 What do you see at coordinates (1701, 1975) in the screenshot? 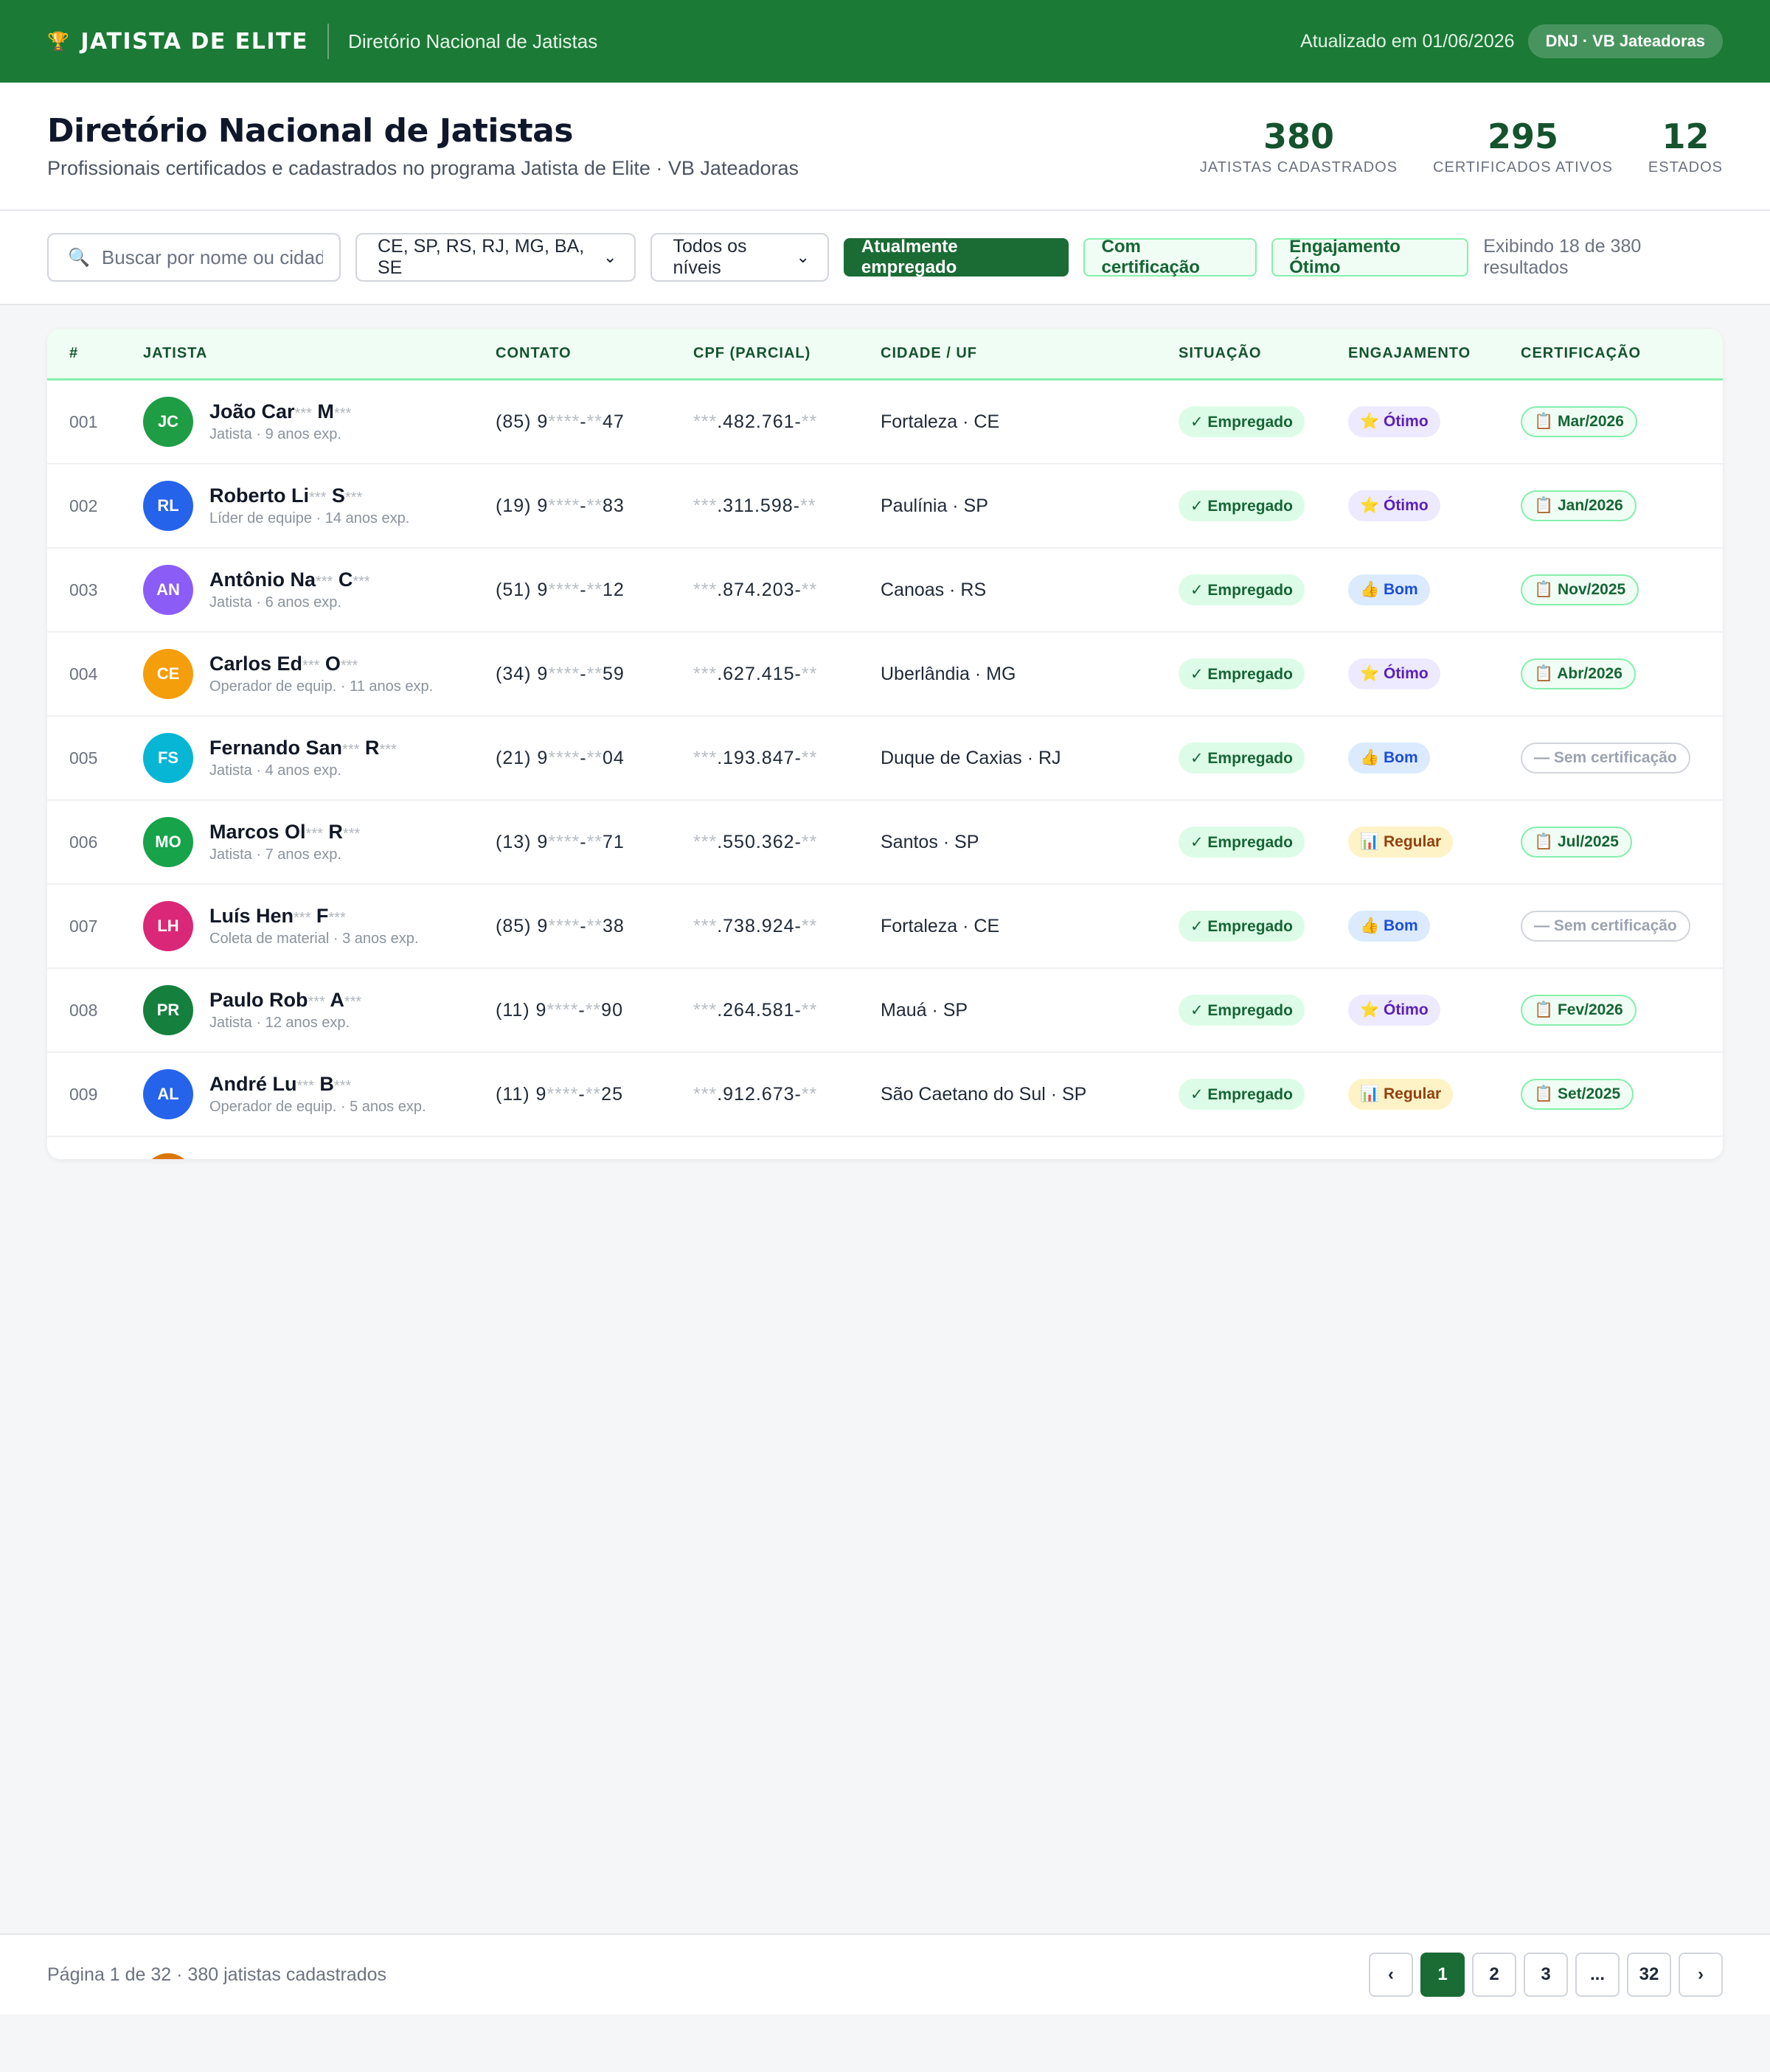
I see `next-page-button: ›` at bounding box center [1701, 1975].